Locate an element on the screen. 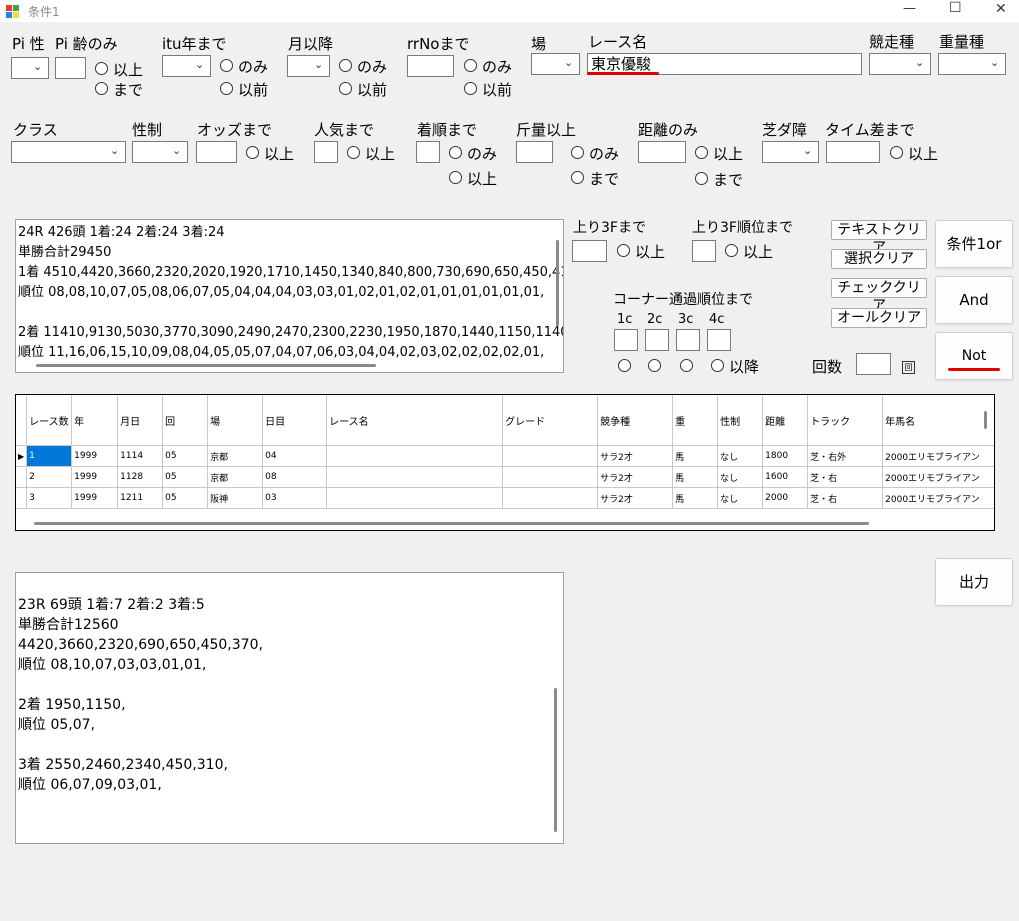  month-after-select: ⌄ is located at coordinates (308, 66).